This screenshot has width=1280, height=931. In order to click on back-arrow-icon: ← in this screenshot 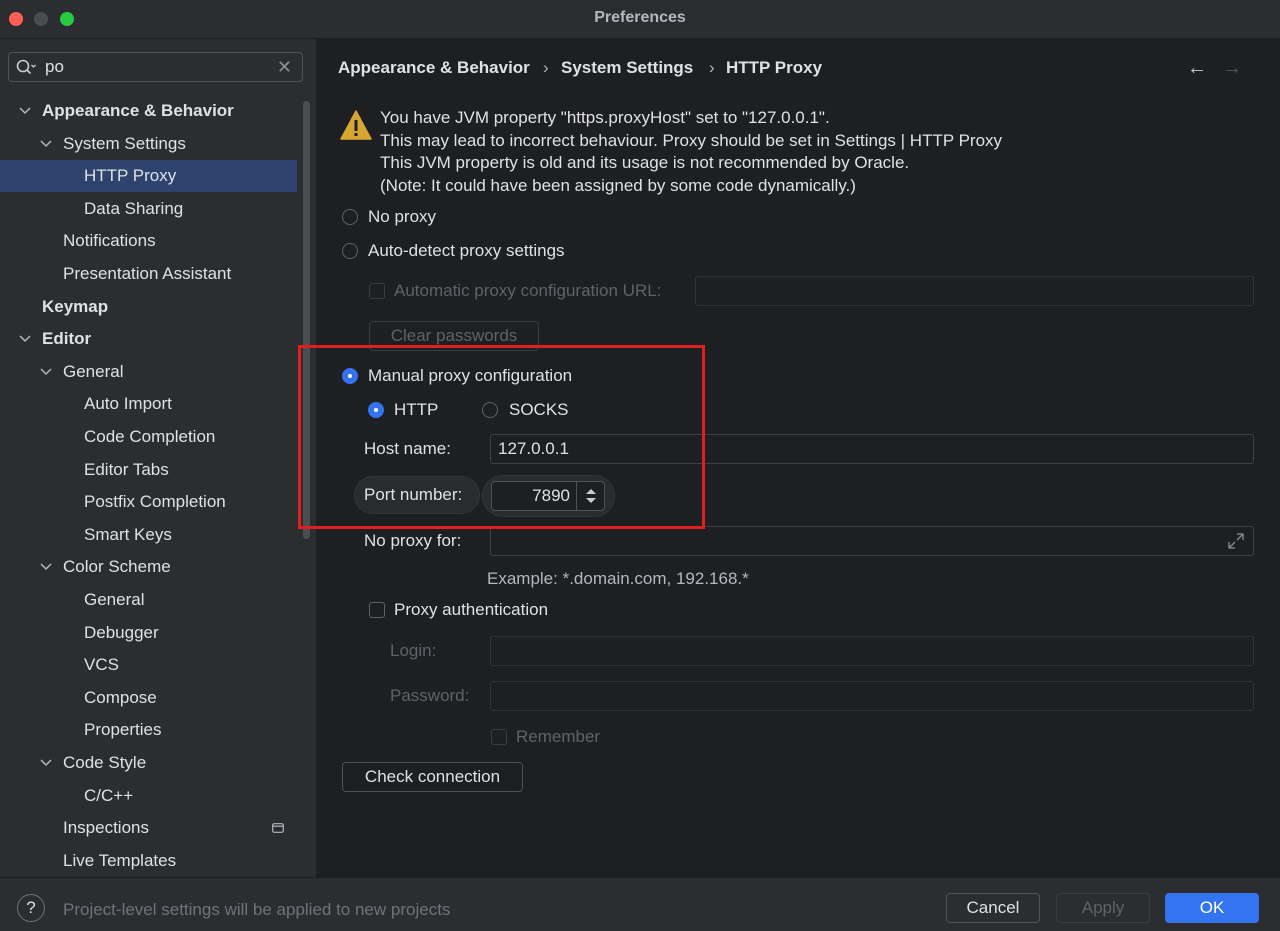, I will do `click(1197, 68)`.